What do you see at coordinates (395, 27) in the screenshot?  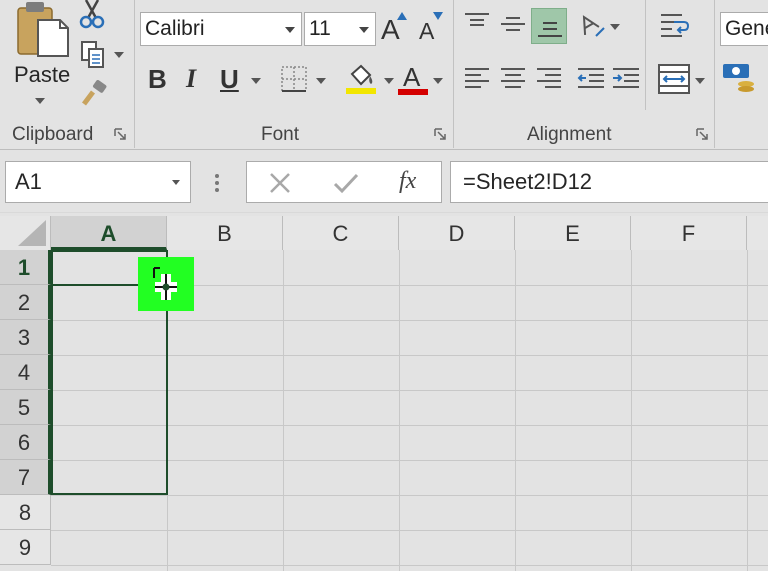 I see `grow-font-button: A` at bounding box center [395, 27].